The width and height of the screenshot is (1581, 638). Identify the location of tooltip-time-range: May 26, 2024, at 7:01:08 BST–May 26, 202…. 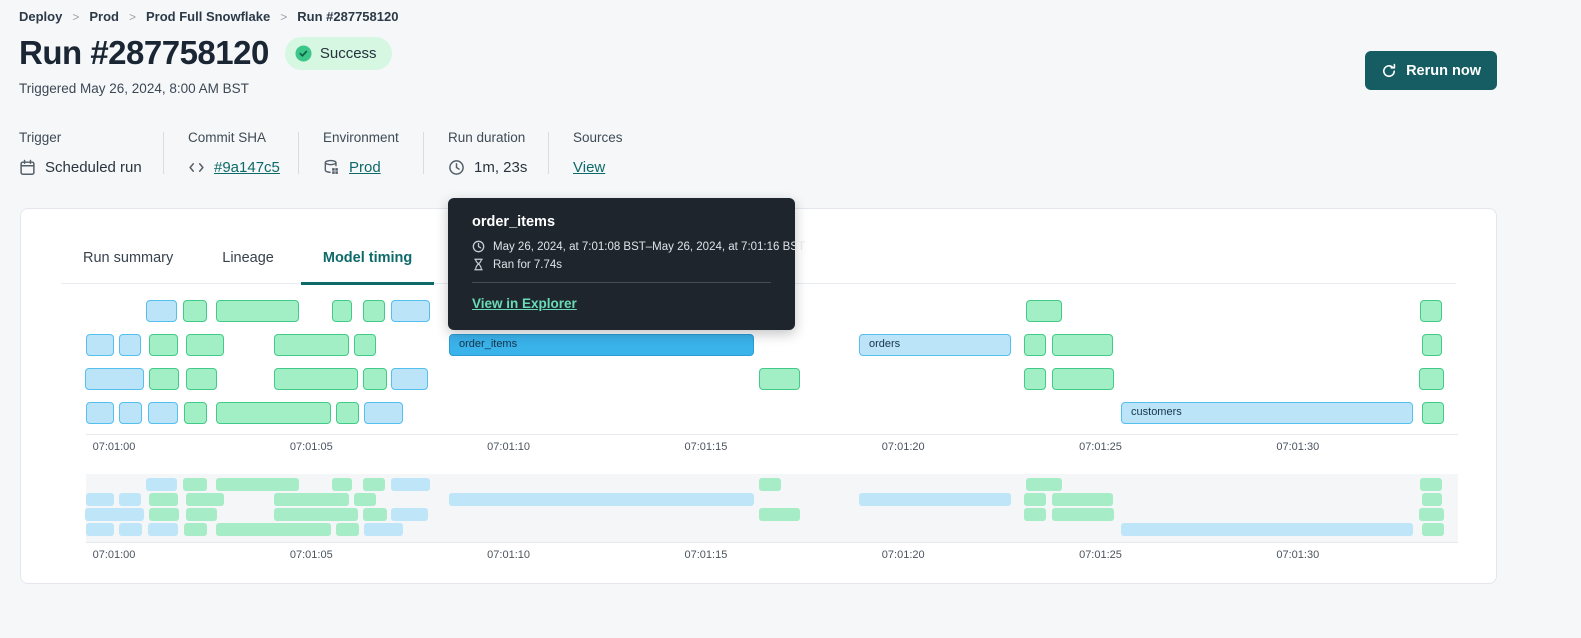
(649, 246).